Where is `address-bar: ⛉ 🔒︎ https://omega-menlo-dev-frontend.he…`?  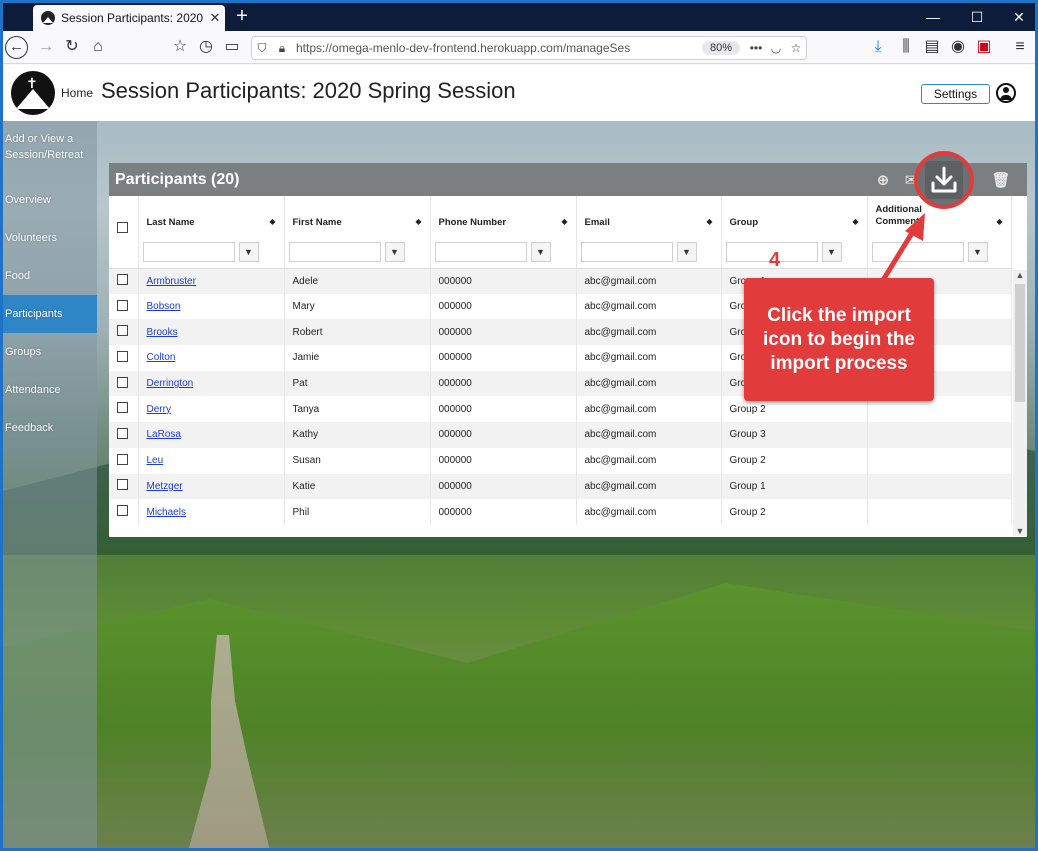 address-bar: ⛉ 🔒︎ https://omega-menlo-dev-frontend.he… is located at coordinates (529, 48).